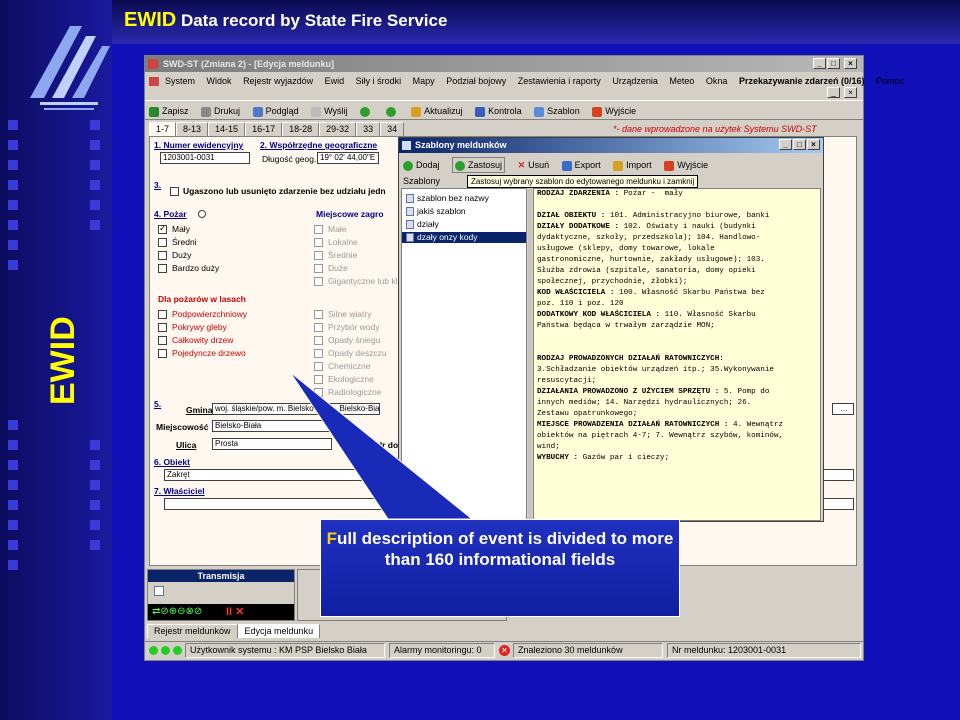 This screenshot has height=720, width=960. Describe the element at coordinates (332, 538) in the screenshot. I see `callout-first-letter: F` at that location.